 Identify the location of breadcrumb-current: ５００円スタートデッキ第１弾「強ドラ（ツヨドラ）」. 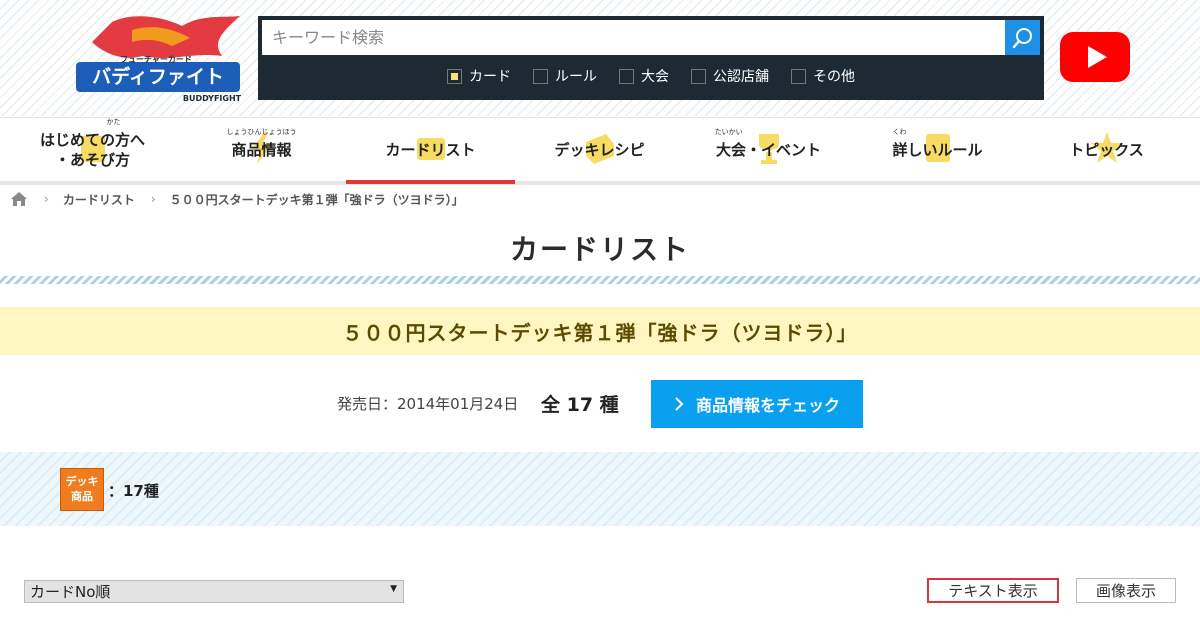
(316, 199).